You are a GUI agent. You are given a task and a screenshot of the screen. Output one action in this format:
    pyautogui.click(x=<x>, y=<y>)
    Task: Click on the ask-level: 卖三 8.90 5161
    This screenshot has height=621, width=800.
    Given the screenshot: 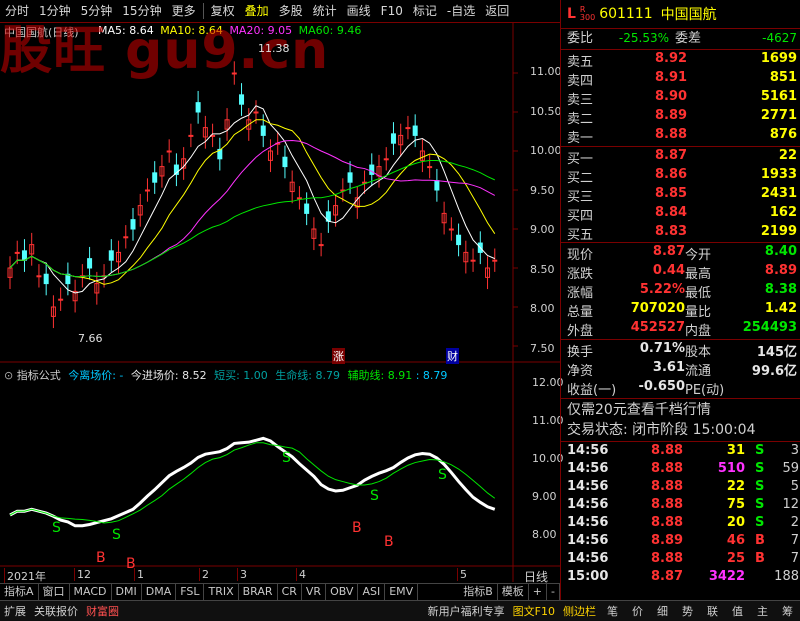 What is the action you would take?
    pyautogui.click(x=680, y=98)
    